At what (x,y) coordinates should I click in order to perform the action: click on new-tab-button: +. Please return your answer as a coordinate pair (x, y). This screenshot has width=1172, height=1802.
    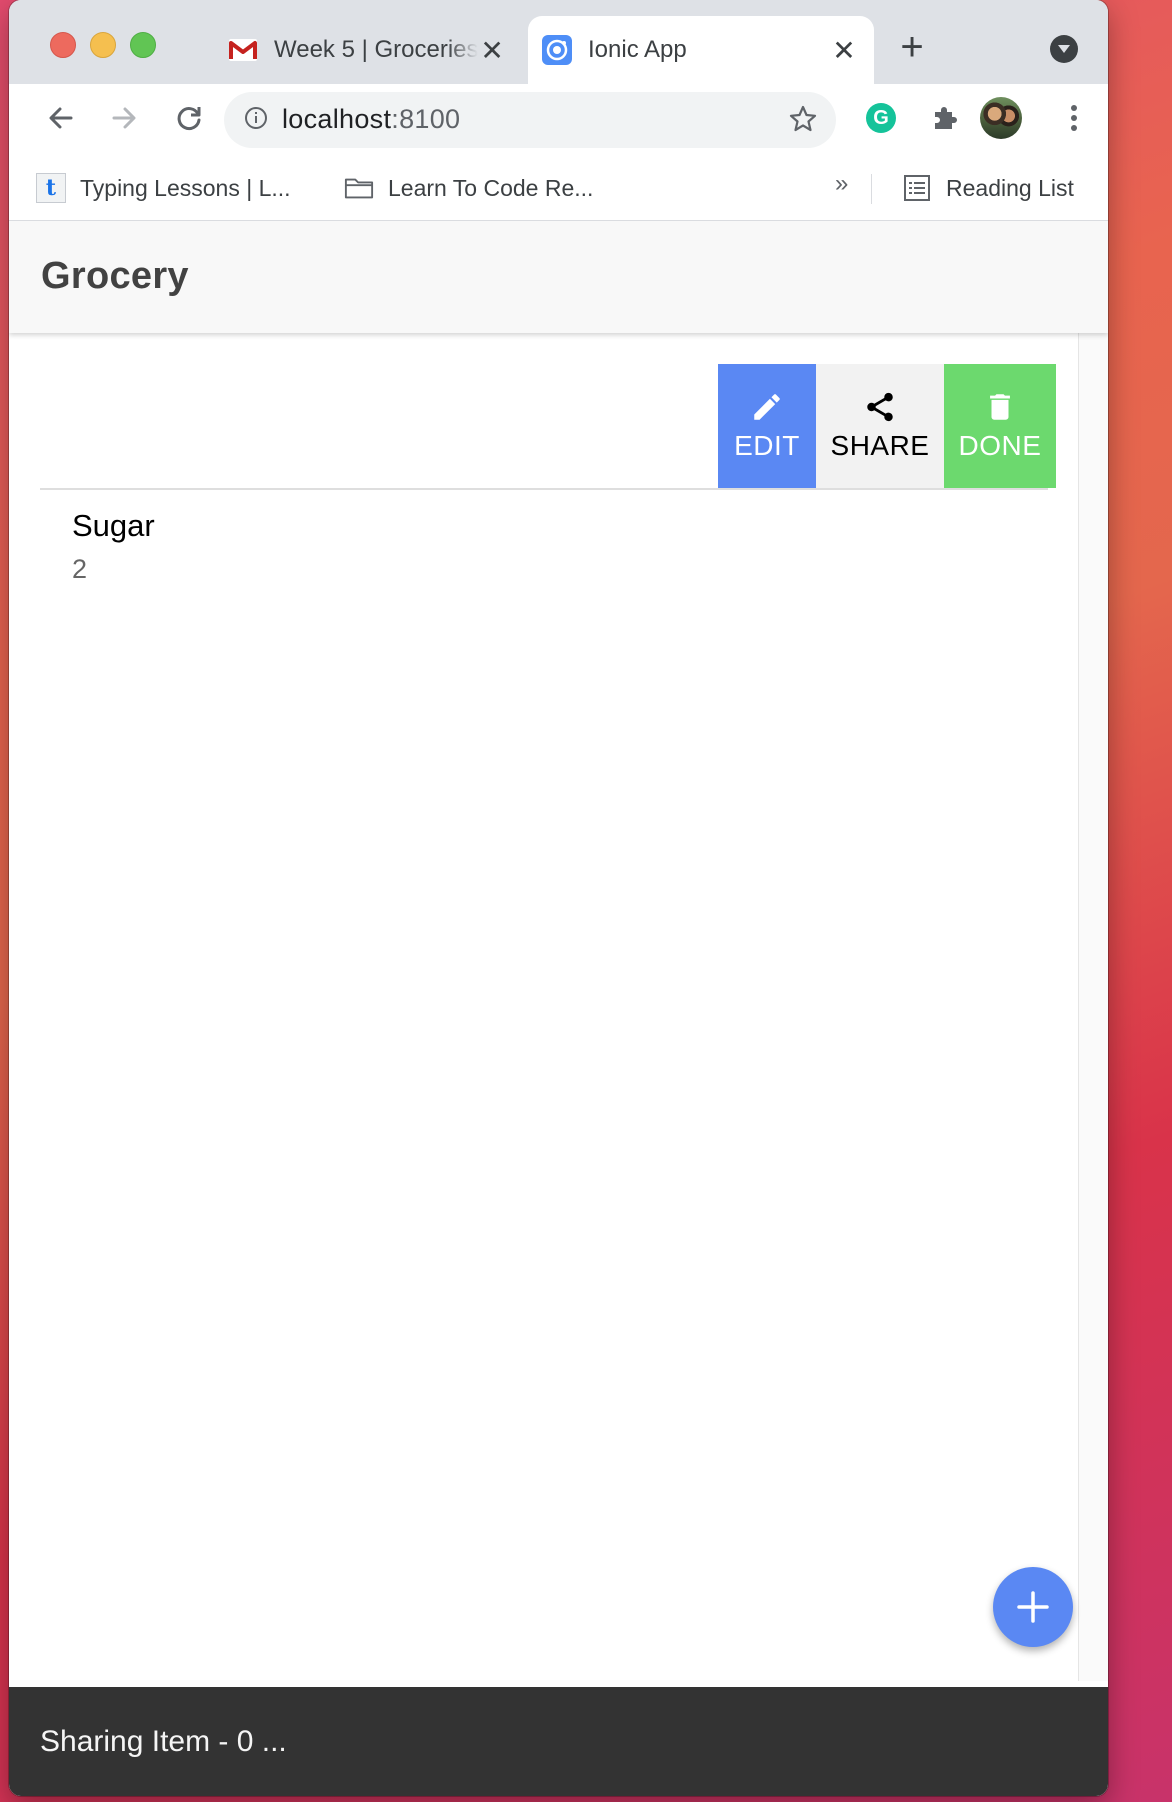
    Looking at the image, I should click on (912, 47).